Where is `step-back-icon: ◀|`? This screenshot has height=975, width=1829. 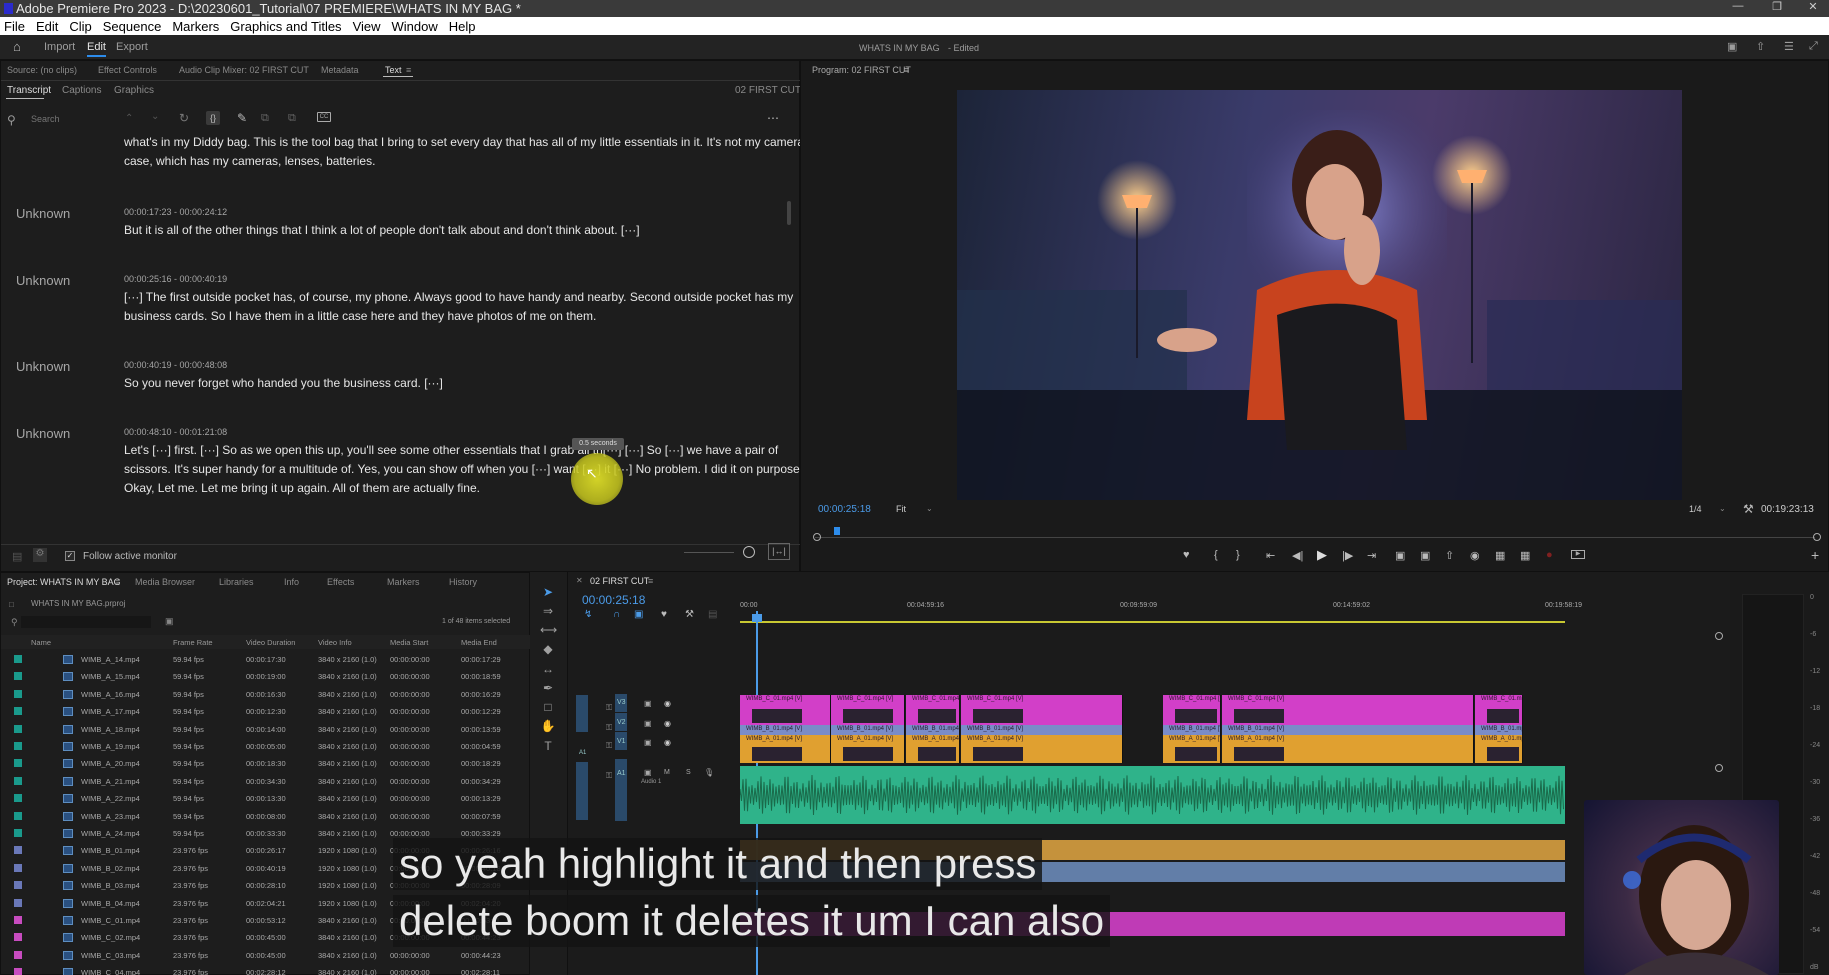
step-back-icon: ◀| is located at coordinates (1297, 555).